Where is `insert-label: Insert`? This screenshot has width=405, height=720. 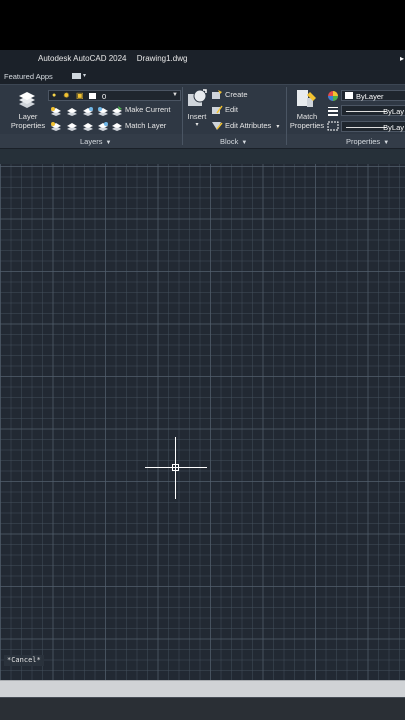
insert-label: Insert is located at coordinates (197, 116).